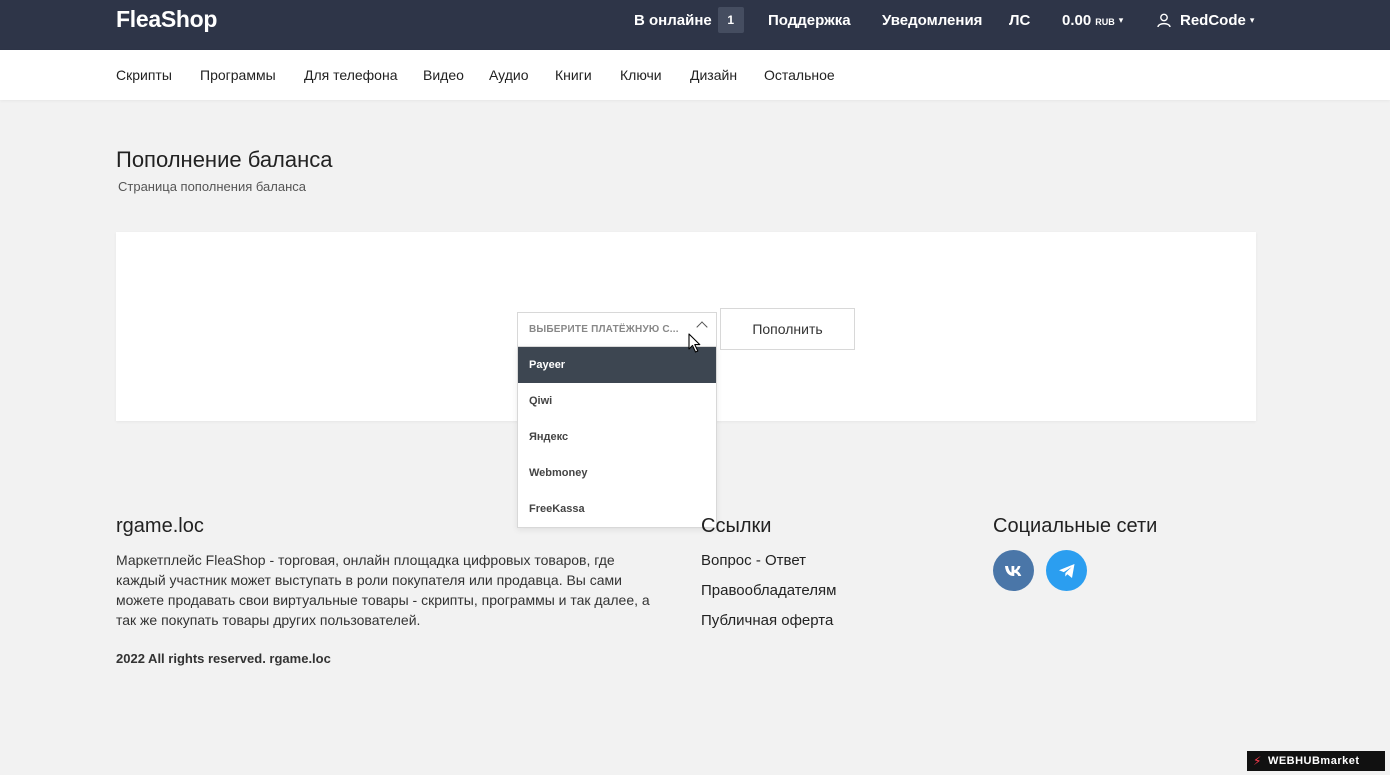 The width and height of the screenshot is (1390, 775). I want to click on watermark-text: WEBHUBmarket, so click(1313, 761).